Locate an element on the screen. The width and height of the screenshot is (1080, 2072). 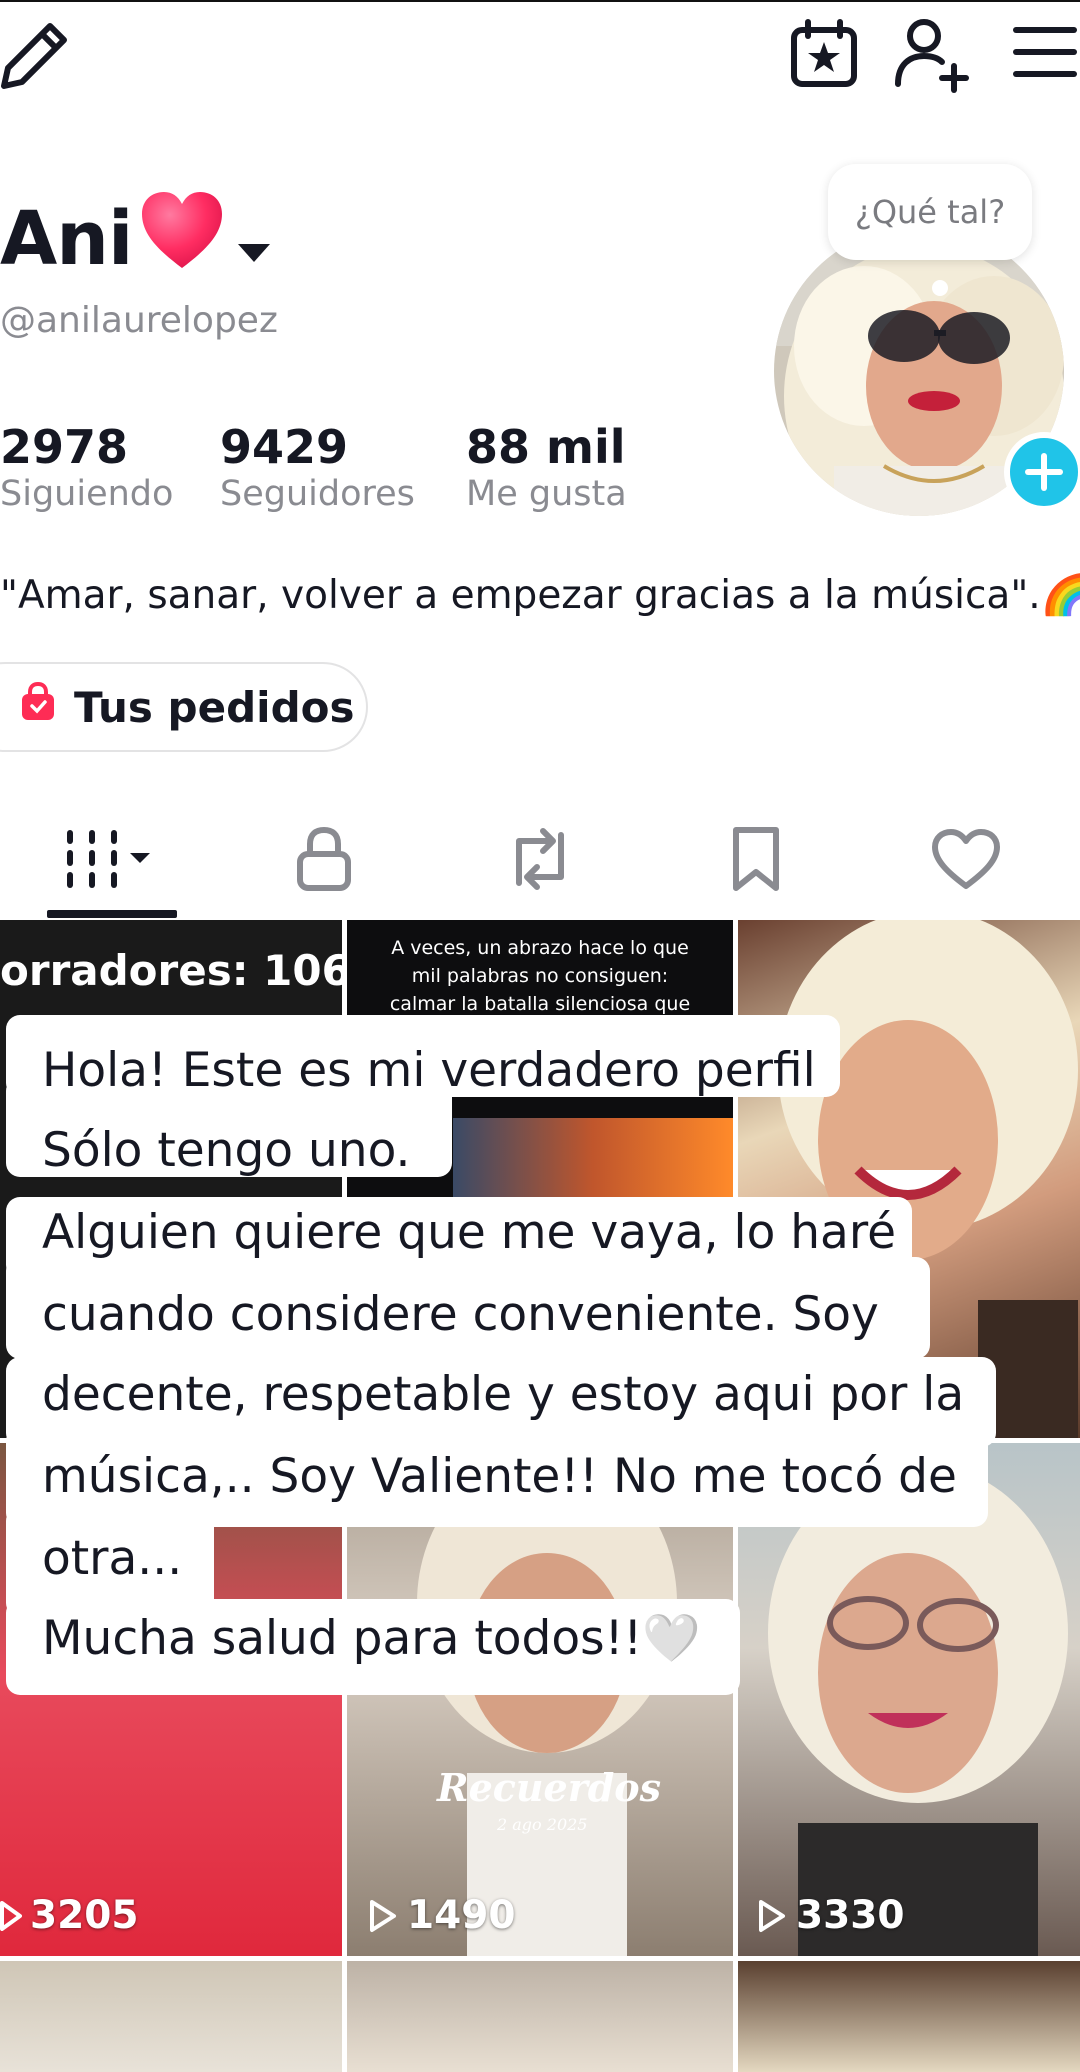
bookmark-icon is located at coordinates (756, 859).